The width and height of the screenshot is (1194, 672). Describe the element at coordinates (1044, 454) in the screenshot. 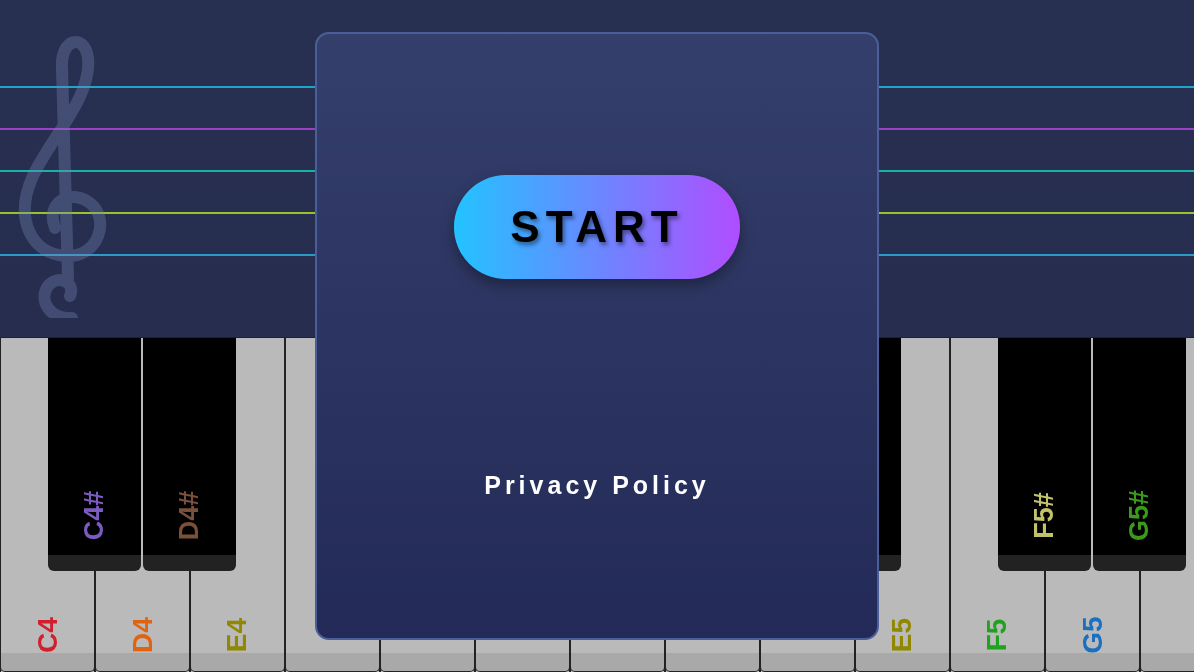

I see `sharp-key: F5#` at that location.